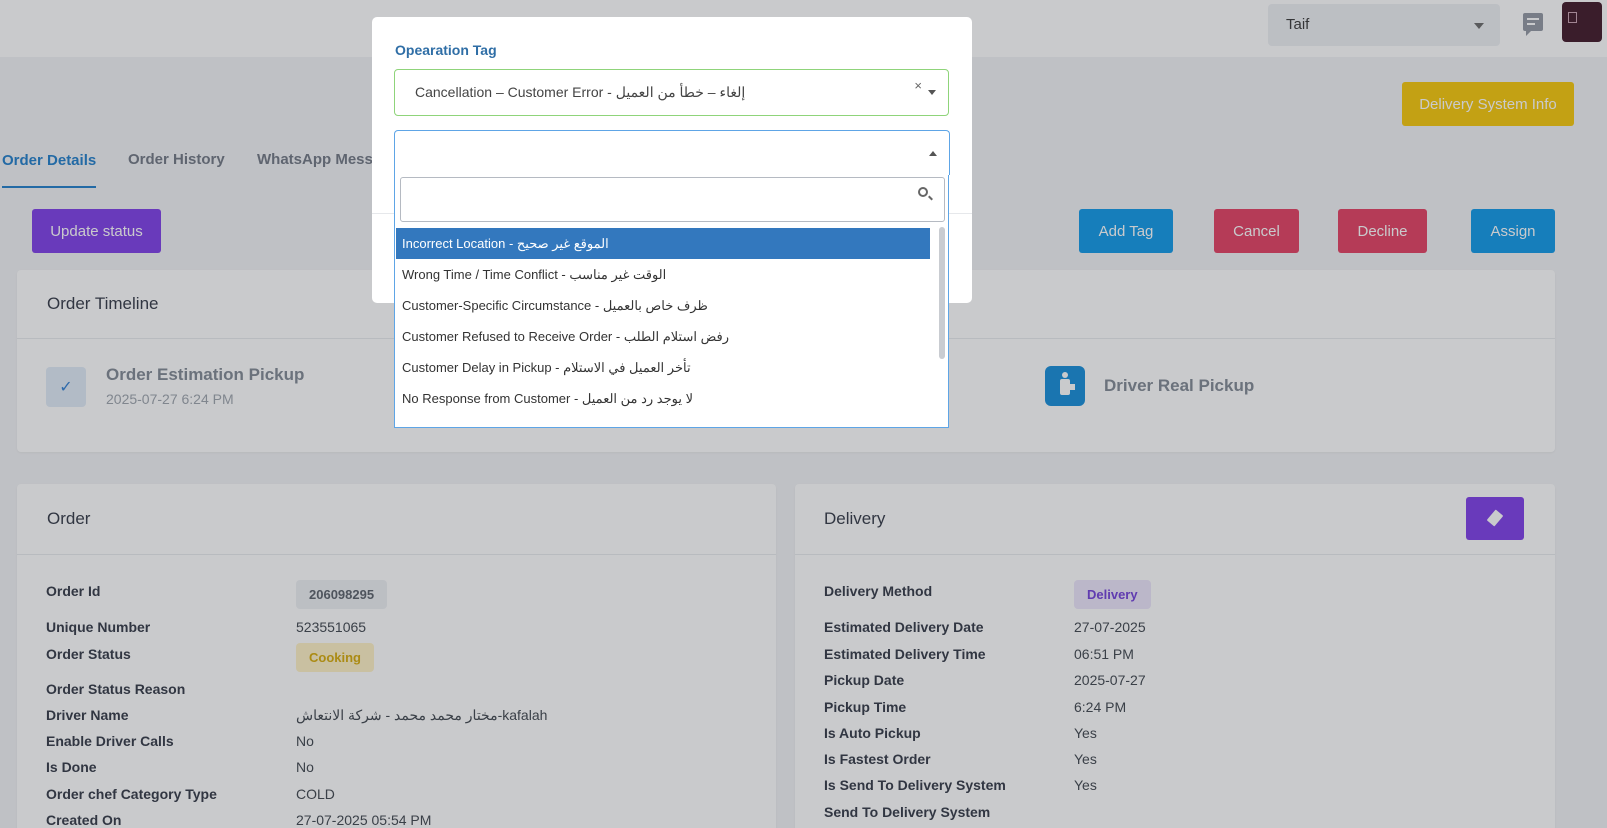 This screenshot has height=828, width=1607. Describe the element at coordinates (672, 152) in the screenshot. I see `tag-reason-select` at that location.